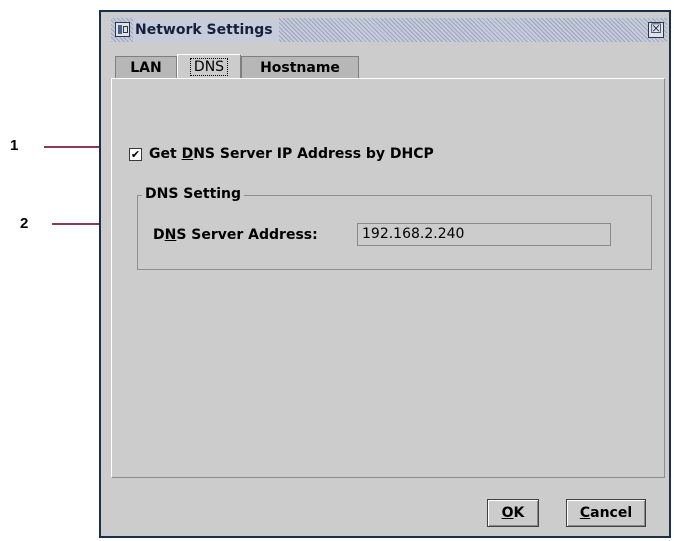 The height and width of the screenshot is (541, 674). Describe the element at coordinates (513, 513) in the screenshot. I see `ok-button: OK` at that location.